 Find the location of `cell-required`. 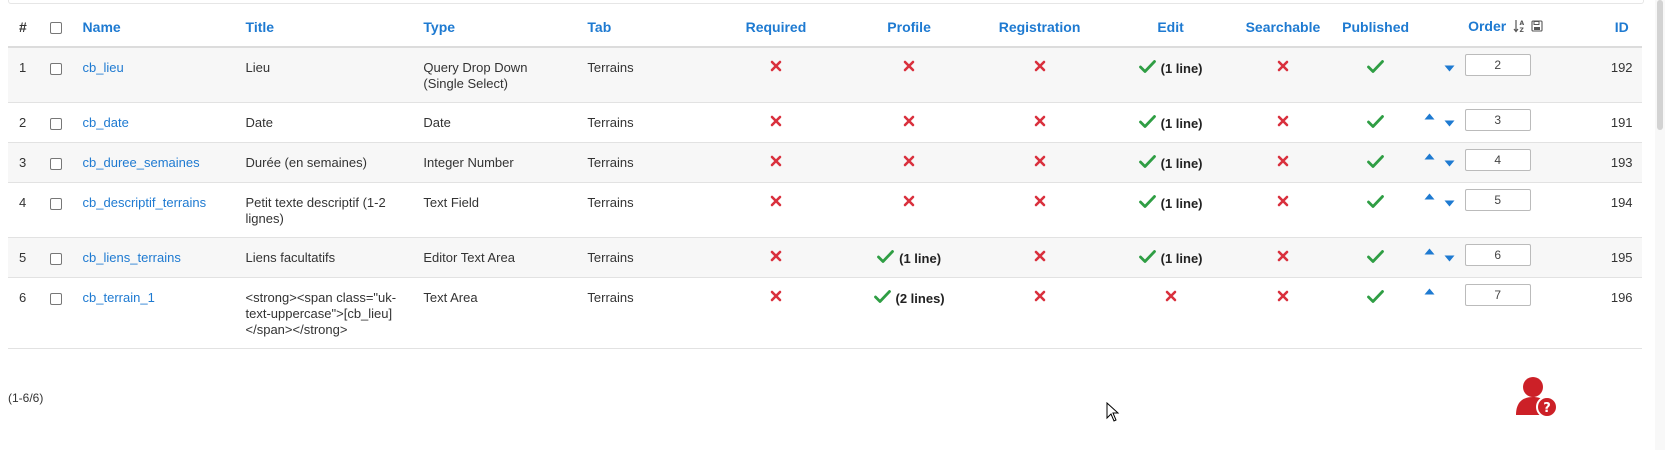

cell-required is located at coordinates (776, 122).